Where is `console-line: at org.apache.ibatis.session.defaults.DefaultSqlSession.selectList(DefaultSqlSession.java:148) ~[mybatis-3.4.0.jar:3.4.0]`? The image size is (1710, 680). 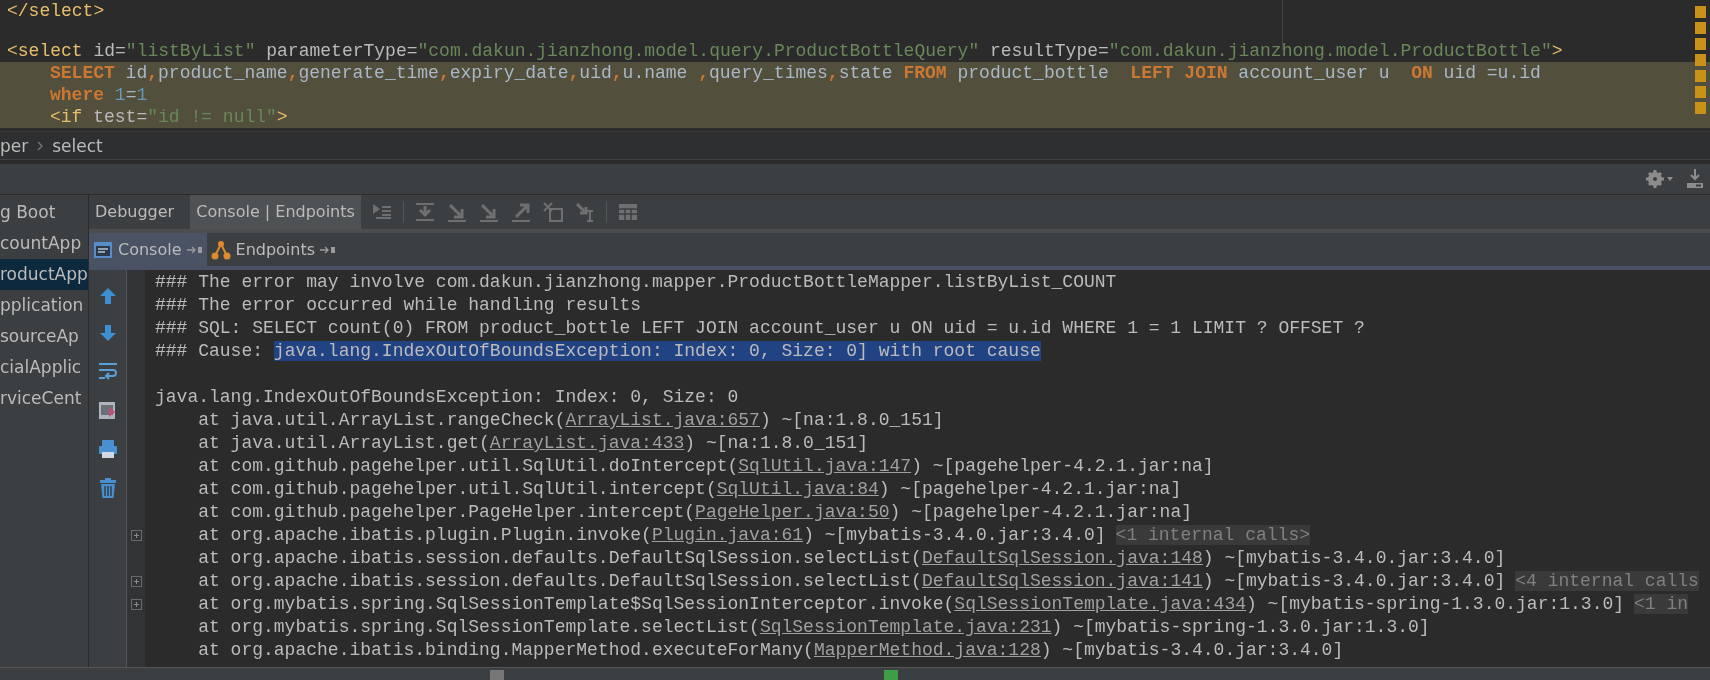
console-line: at org.apache.ibatis.session.defaults.DefaultSqlSession.selectList(DefaultSqlSession.java:148) ~[mybatis-3.4.0.jar:3.4.0] is located at coordinates (851, 558).